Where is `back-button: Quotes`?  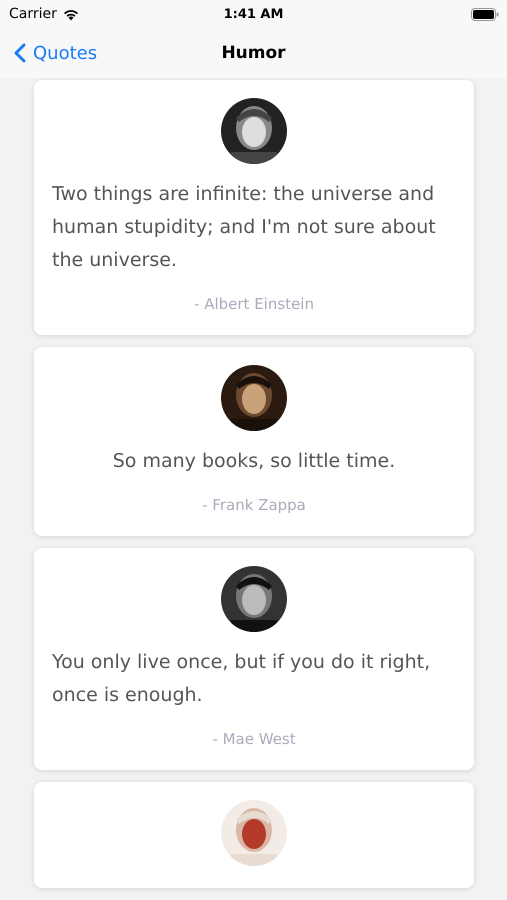
back-button: Quotes is located at coordinates (49, 53).